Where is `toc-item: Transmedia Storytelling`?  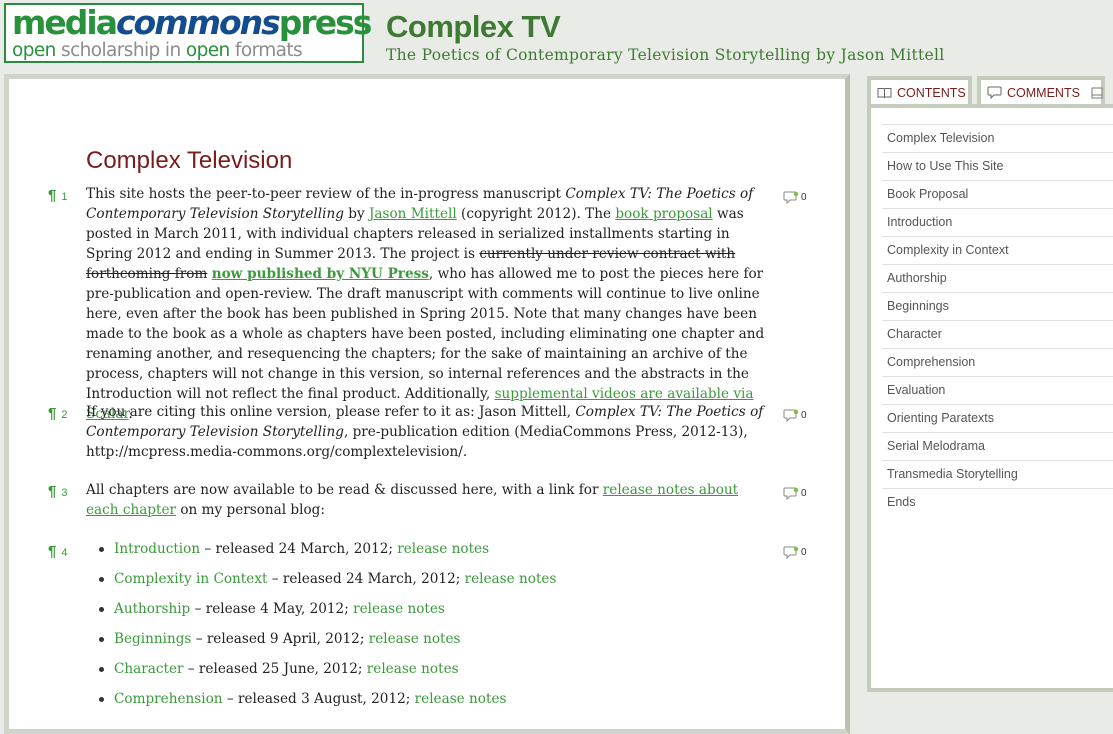 toc-item: Transmedia Storytelling is located at coordinates (997, 474).